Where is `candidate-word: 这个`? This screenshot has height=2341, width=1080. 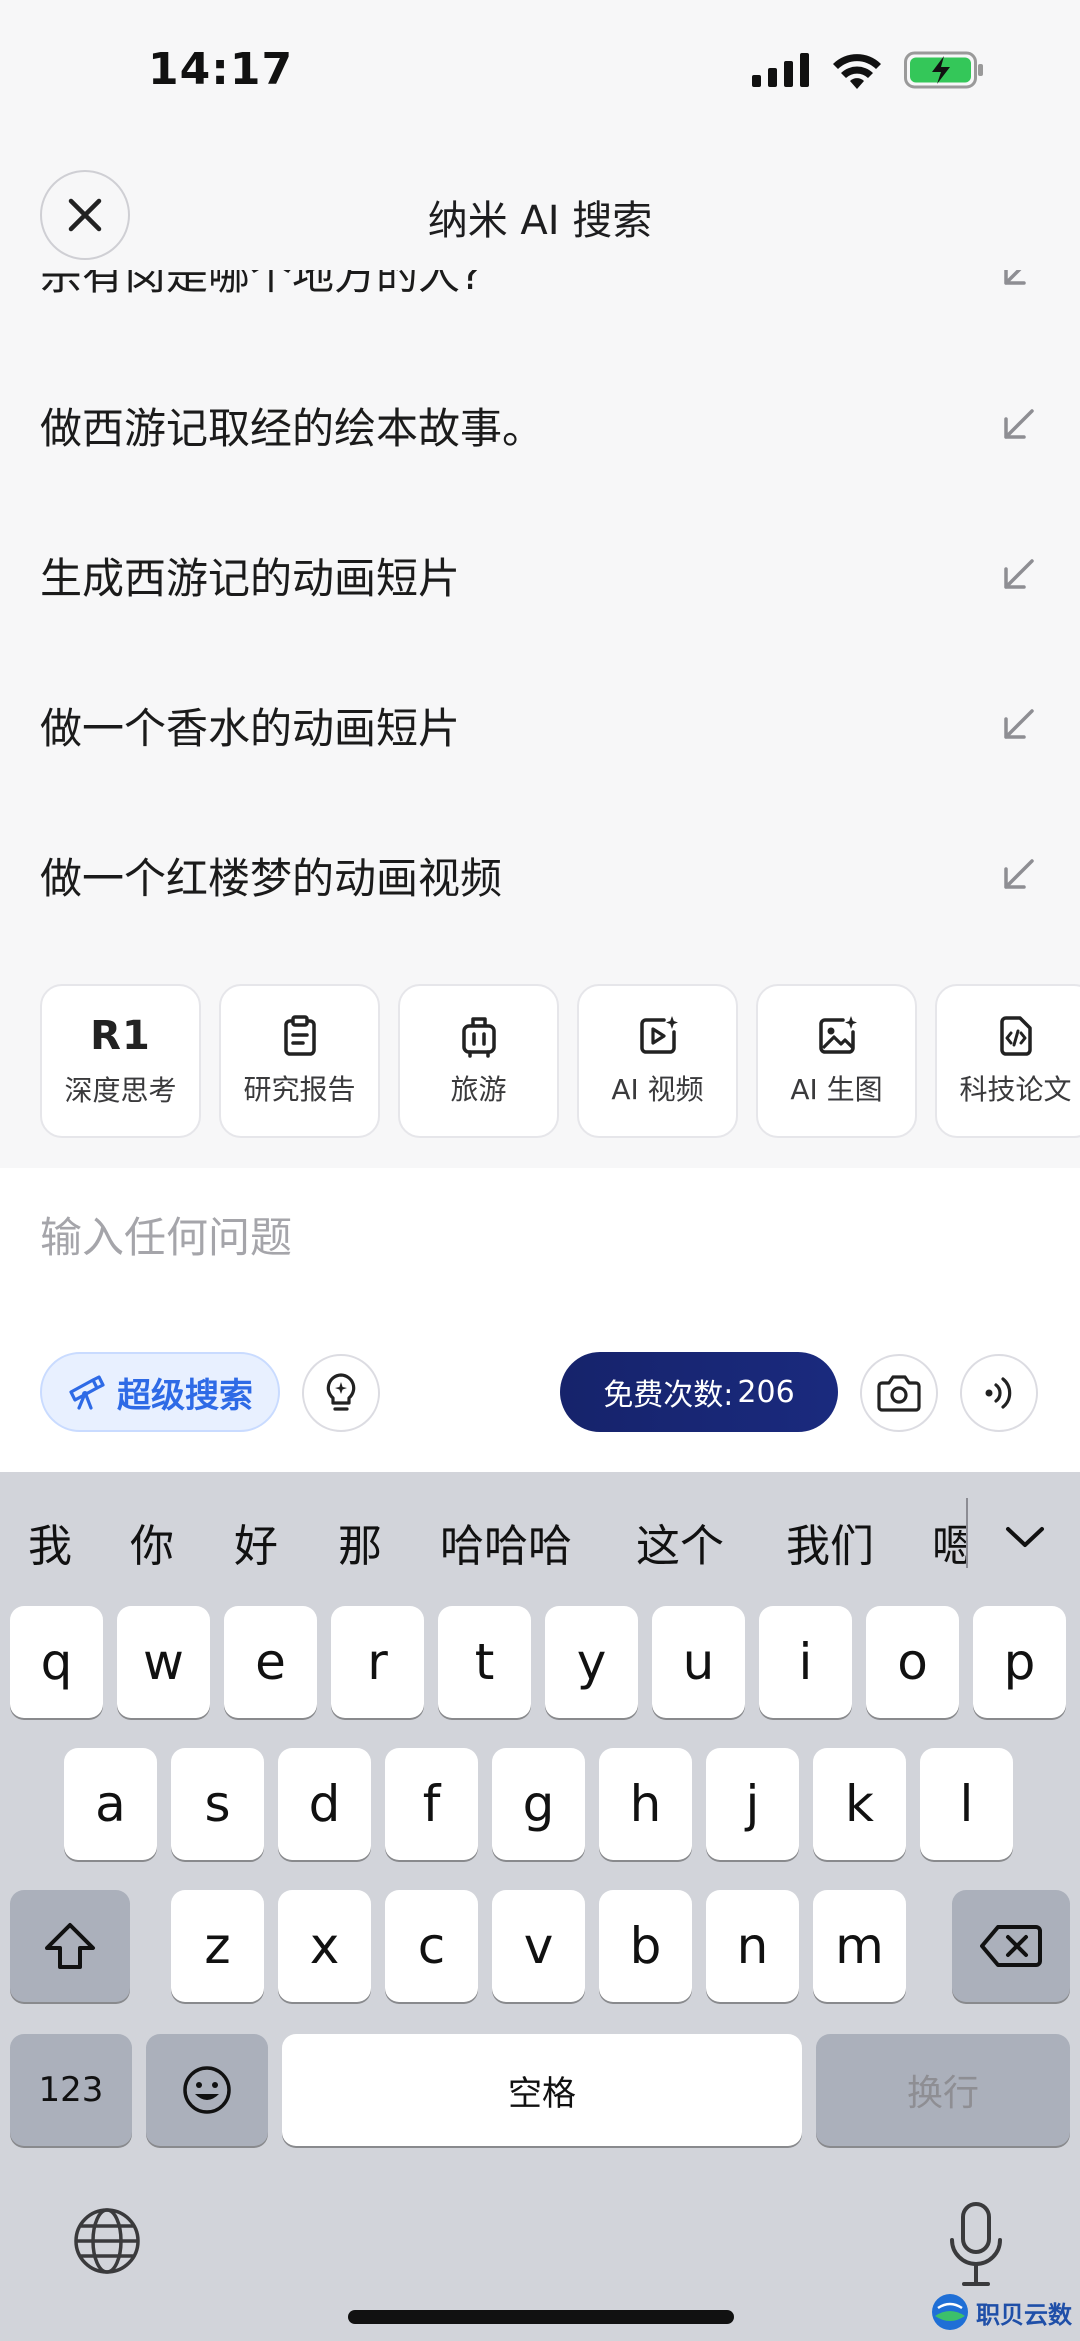 candidate-word: 这个 is located at coordinates (680, 1542).